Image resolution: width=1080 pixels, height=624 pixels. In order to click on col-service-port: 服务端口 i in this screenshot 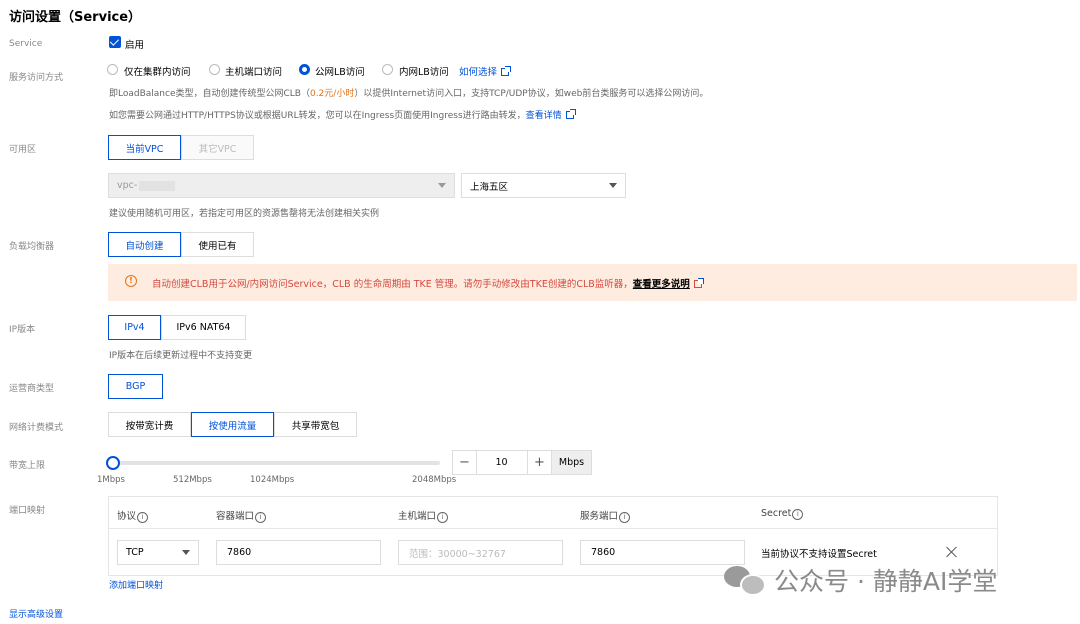, I will do `click(605, 515)`.